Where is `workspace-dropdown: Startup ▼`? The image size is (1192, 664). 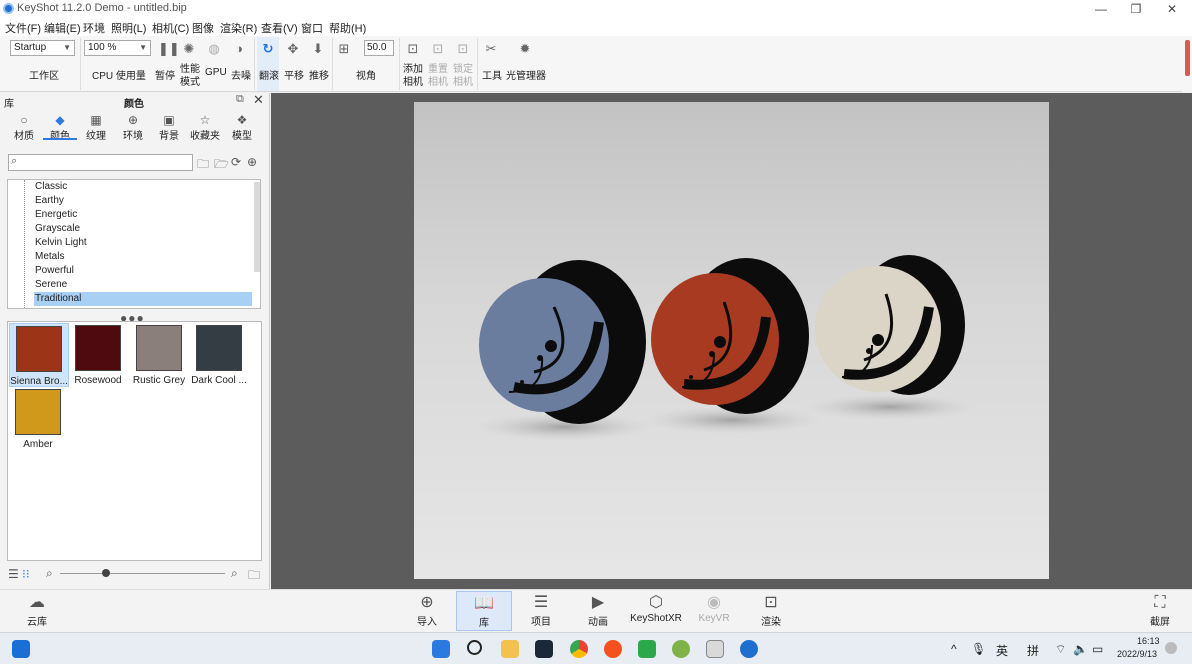 workspace-dropdown: Startup ▼ is located at coordinates (42, 48).